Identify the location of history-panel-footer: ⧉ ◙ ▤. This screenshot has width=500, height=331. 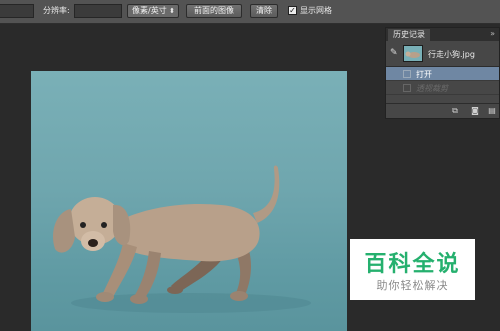
(442, 110).